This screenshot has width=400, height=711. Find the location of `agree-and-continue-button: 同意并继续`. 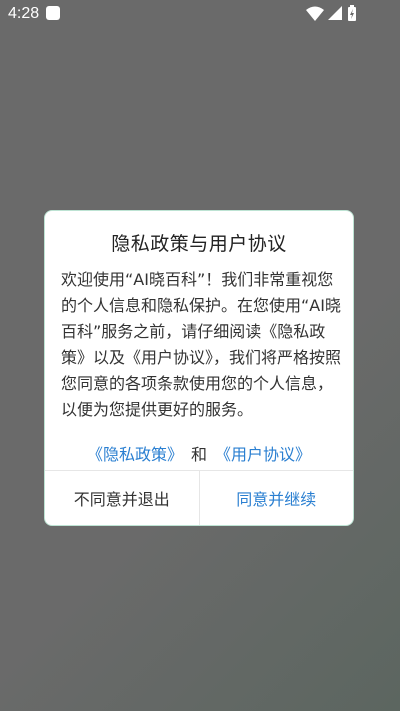

agree-and-continue-button: 同意并继续 is located at coordinates (277, 498).